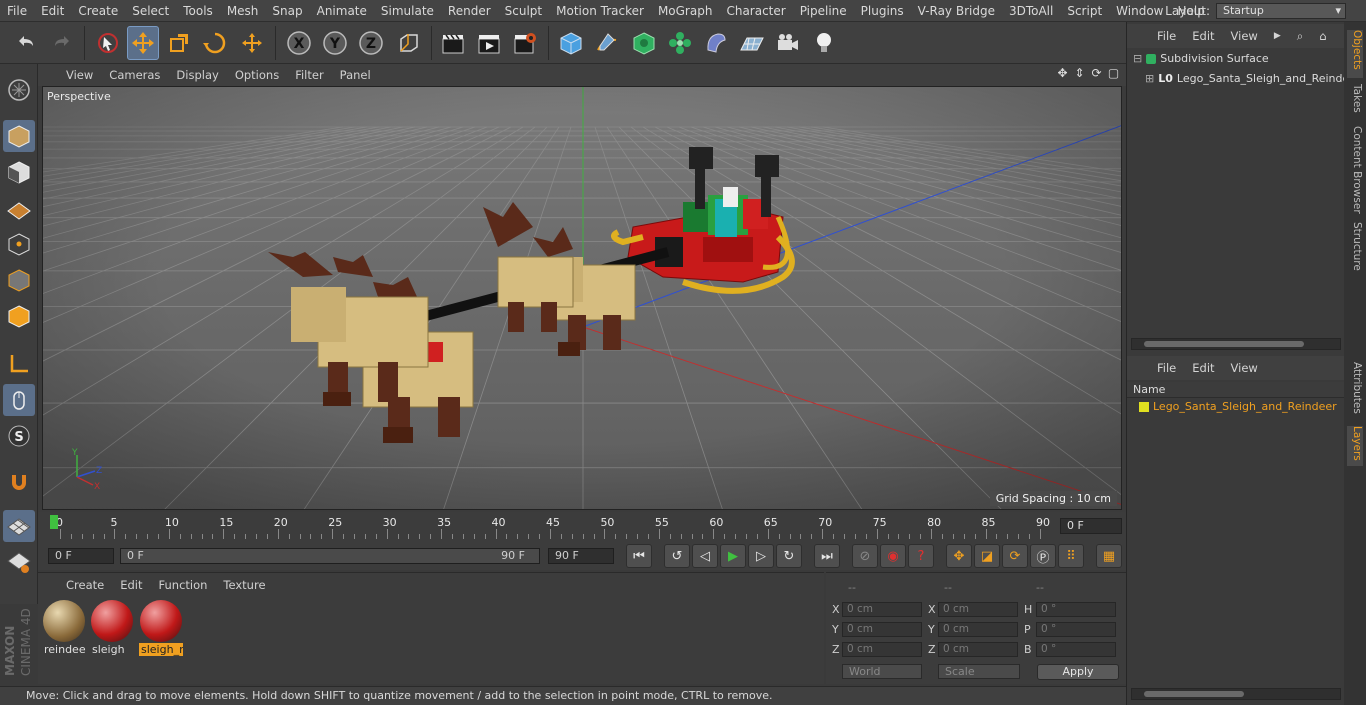 The height and width of the screenshot is (705, 1366). I want to click on layers-column-header: Name, so click(1236, 390).